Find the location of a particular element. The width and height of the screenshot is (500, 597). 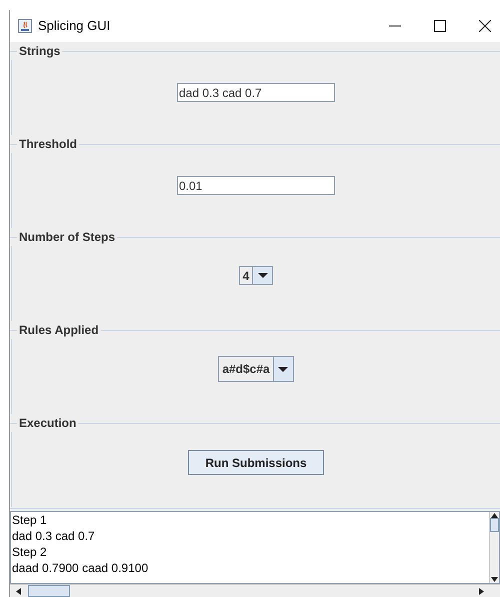

app-icon is located at coordinates (25, 26).